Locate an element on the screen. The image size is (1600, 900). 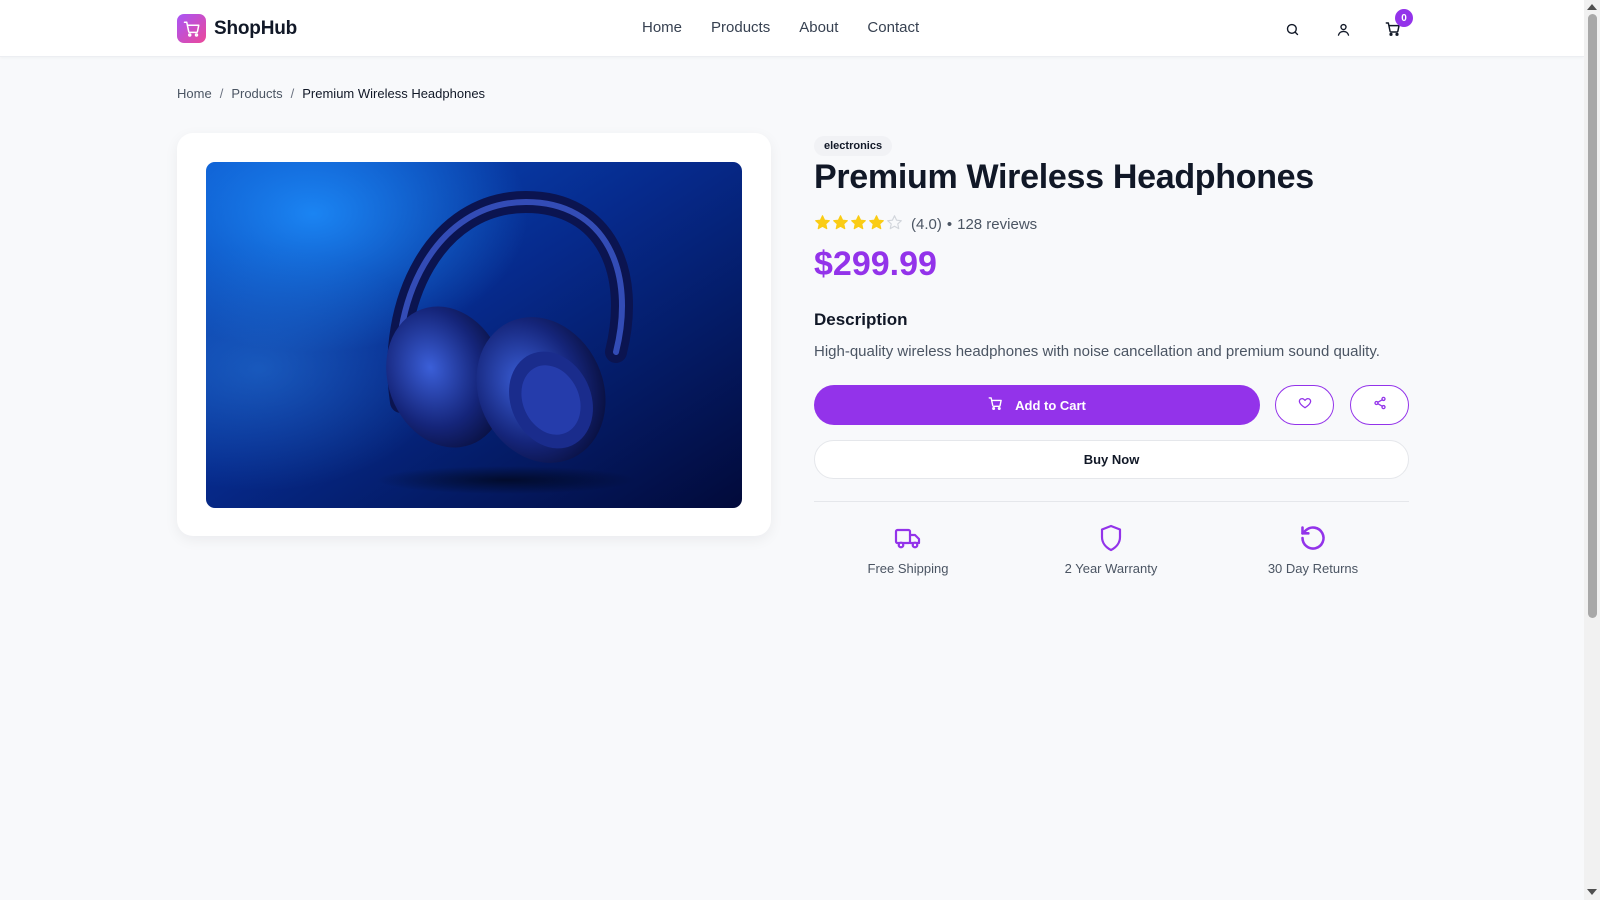
divider is located at coordinates (1111, 501).